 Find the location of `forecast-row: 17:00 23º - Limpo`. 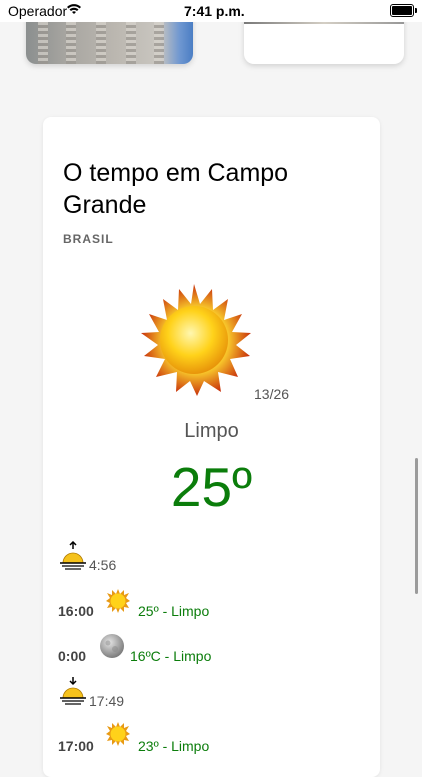

forecast-row: 17:00 23º - Limpo is located at coordinates (208, 737).